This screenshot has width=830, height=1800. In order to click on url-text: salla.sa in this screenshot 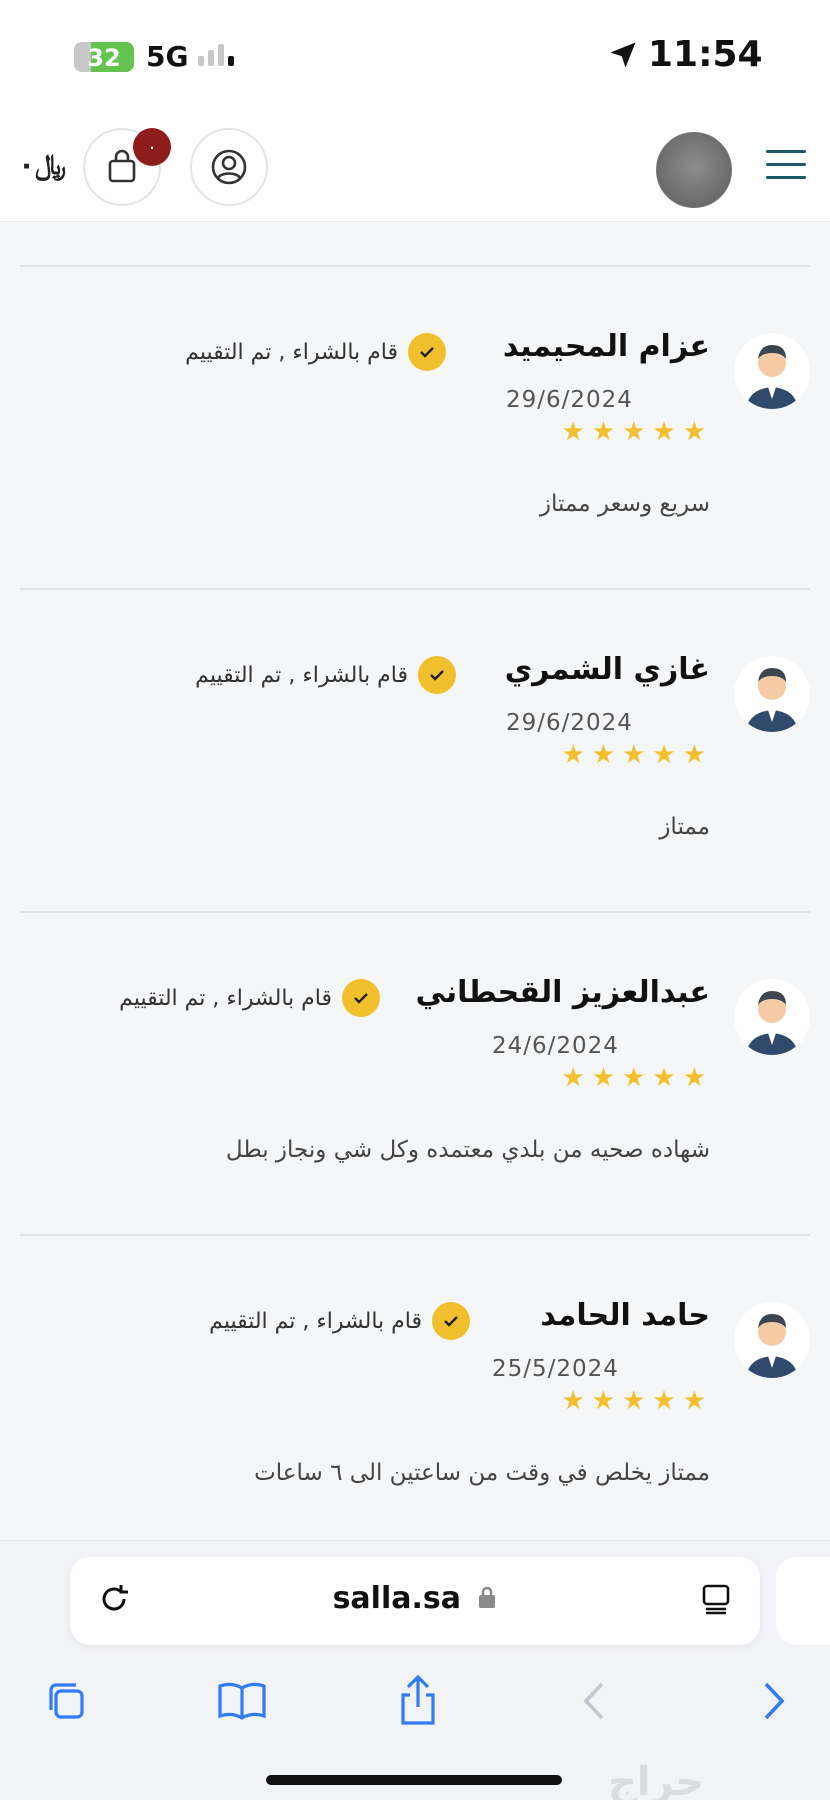, I will do `click(396, 1598)`.